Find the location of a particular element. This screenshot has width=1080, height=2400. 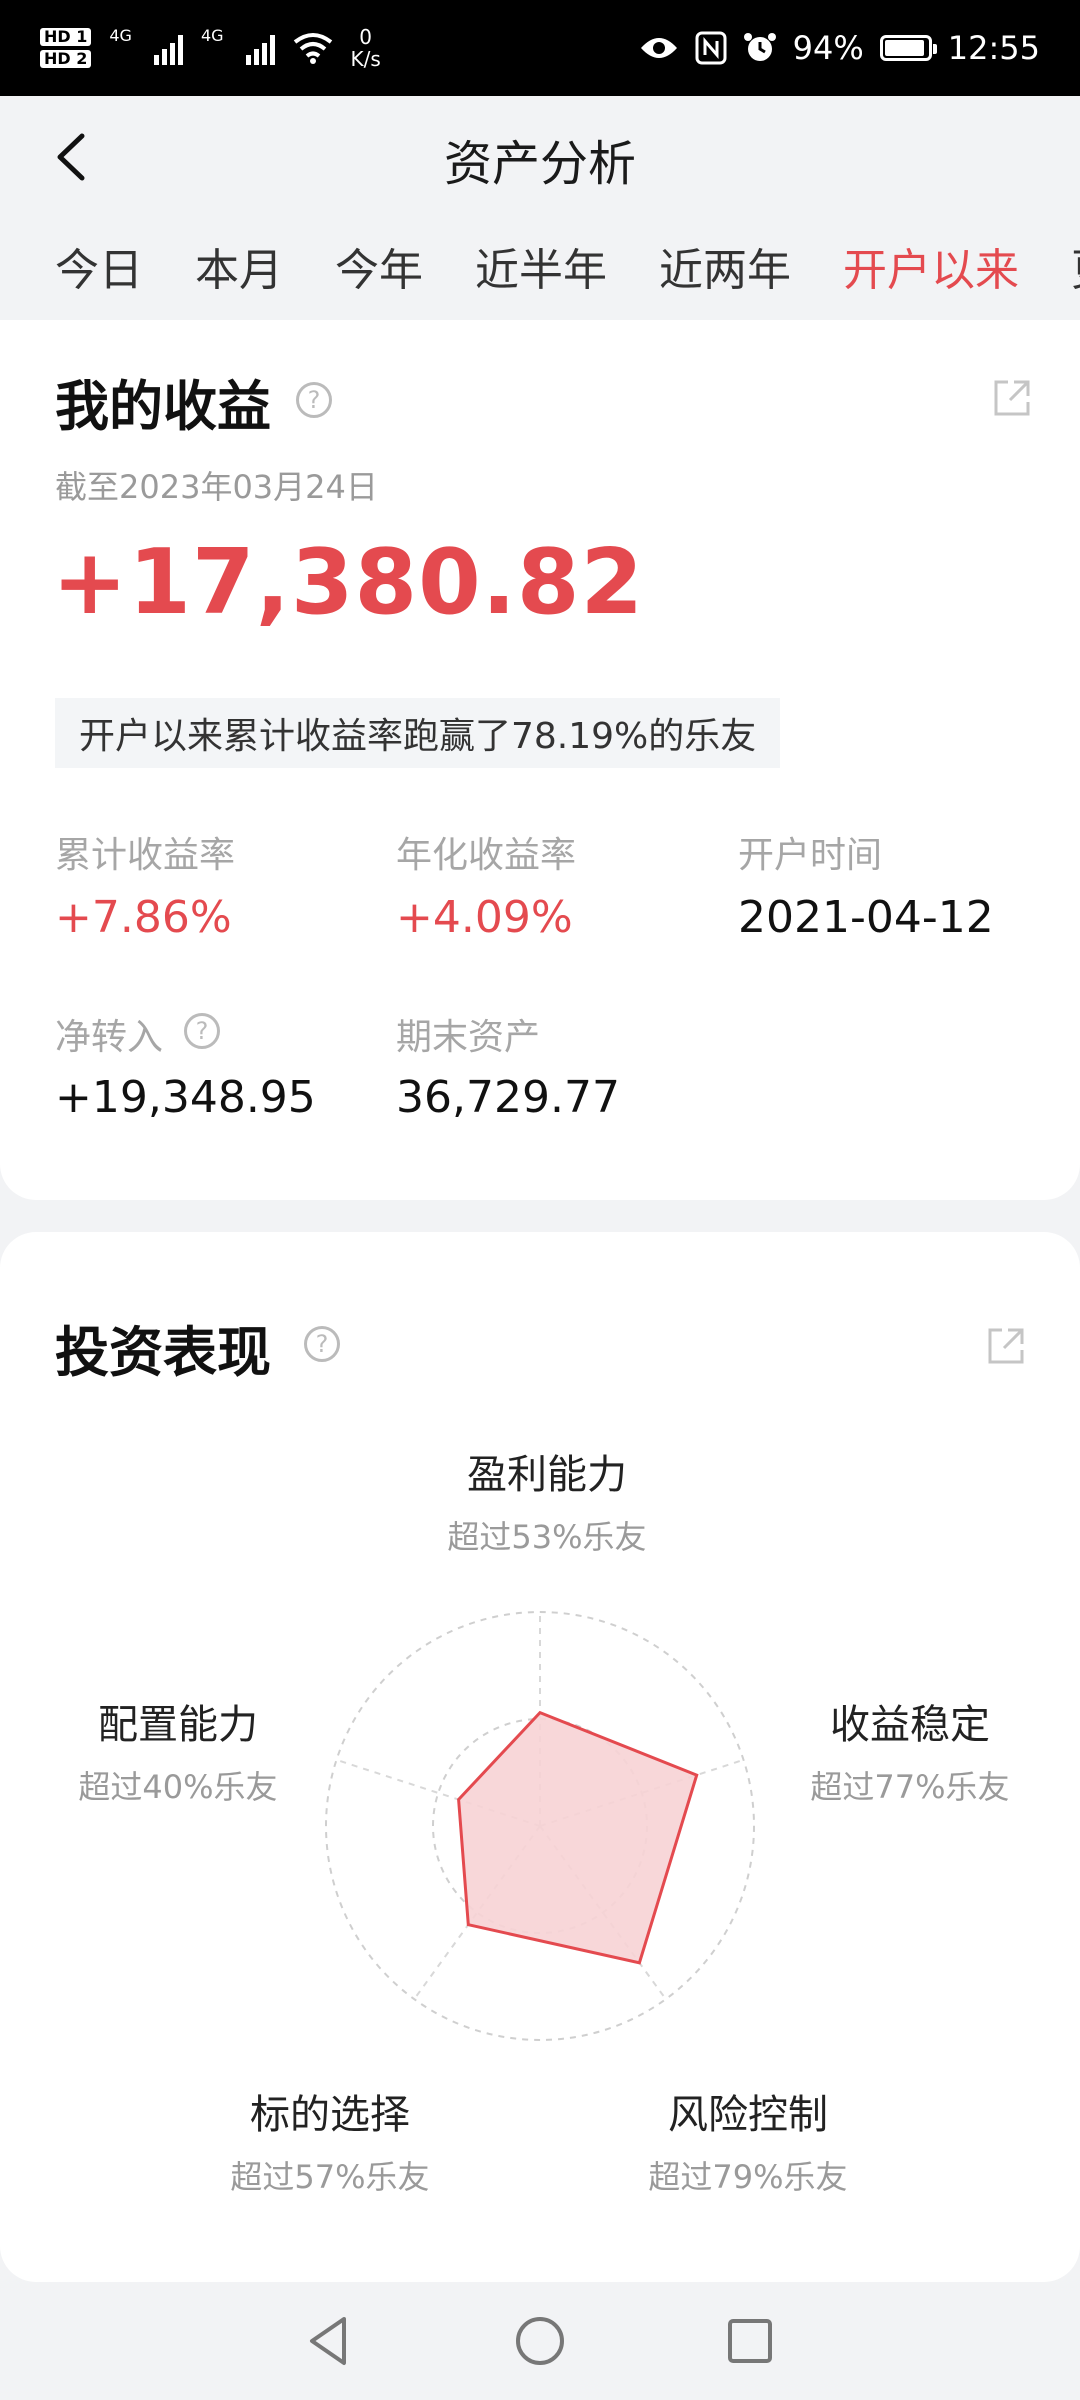

tab-since-opening: 开户以来 is located at coordinates (931, 266).